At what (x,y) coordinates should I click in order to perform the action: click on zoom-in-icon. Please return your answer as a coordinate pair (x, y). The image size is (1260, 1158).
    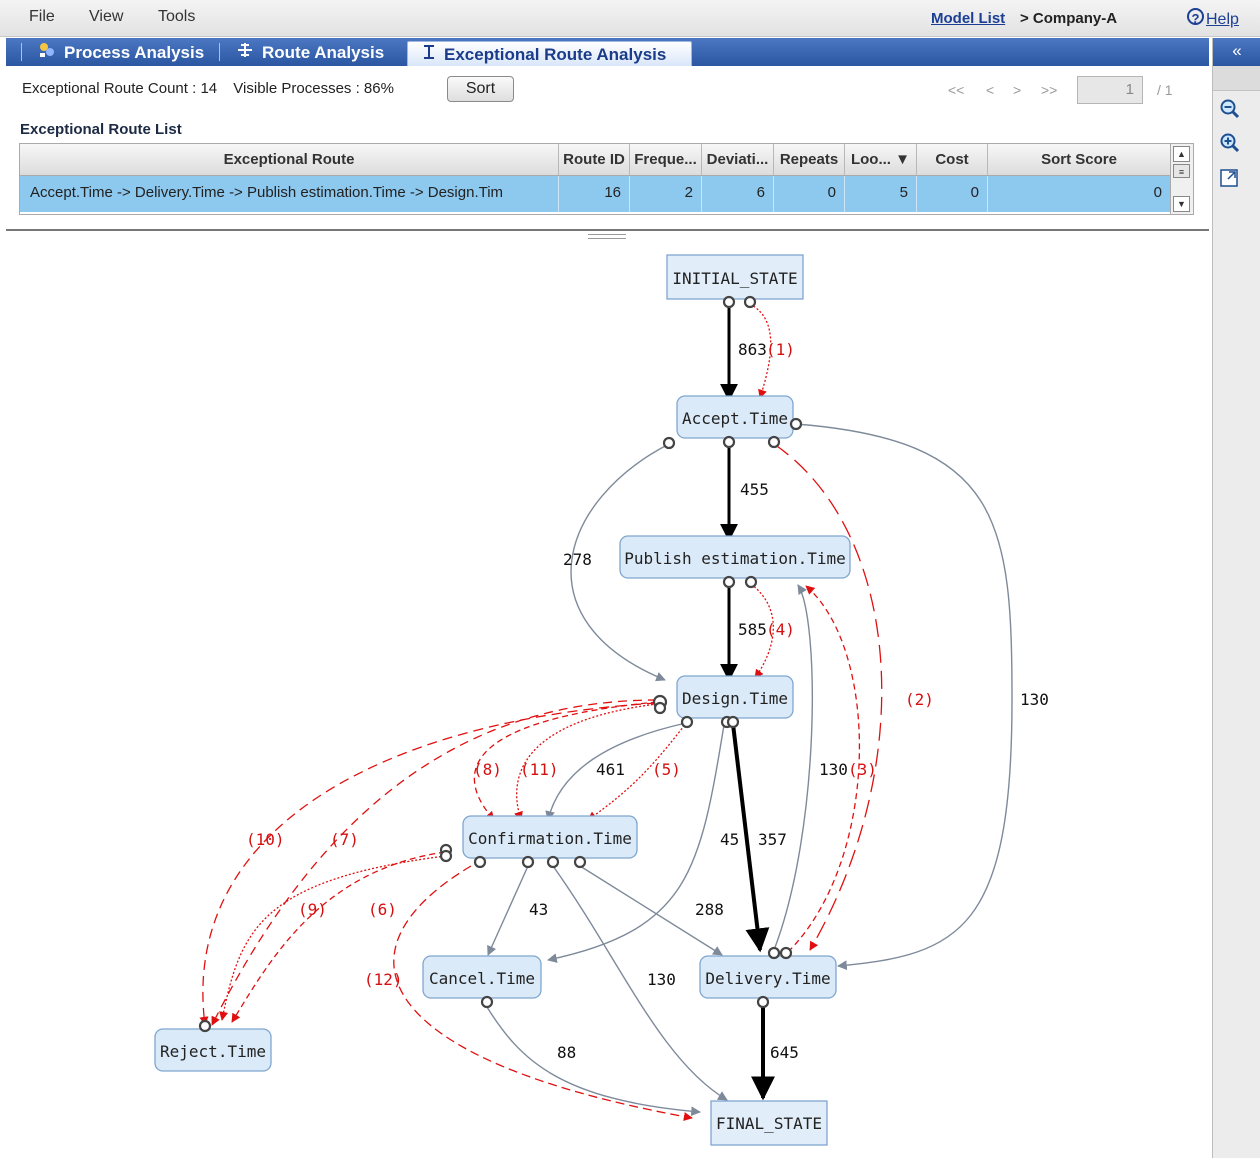
    Looking at the image, I should click on (1230, 143).